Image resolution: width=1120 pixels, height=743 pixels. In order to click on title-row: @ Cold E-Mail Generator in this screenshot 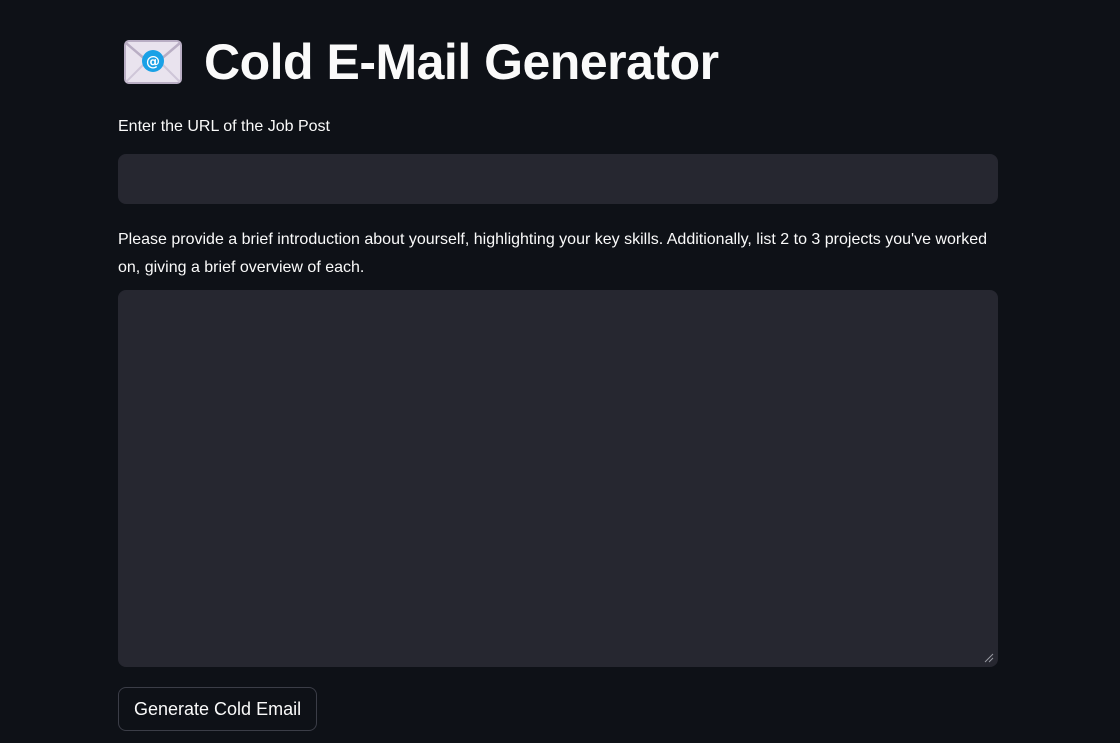, I will do `click(421, 62)`.